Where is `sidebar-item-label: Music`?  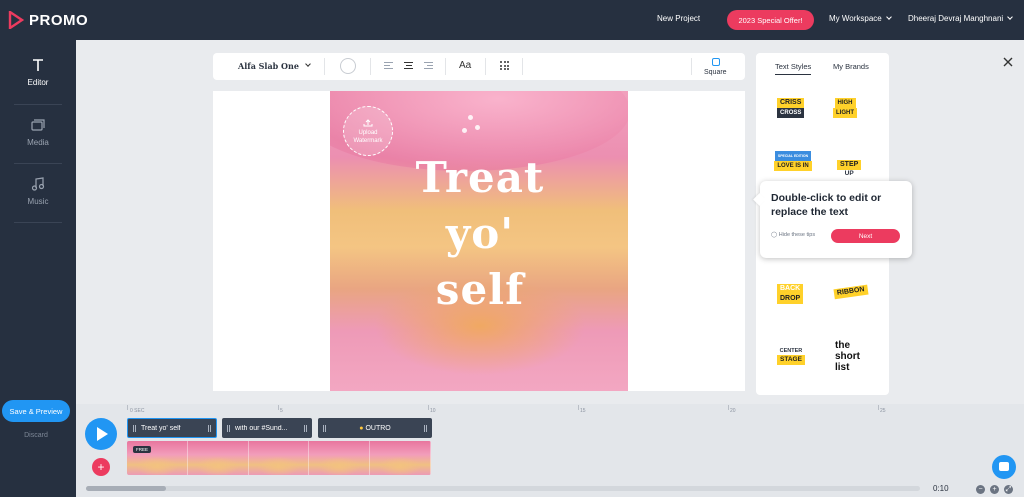 sidebar-item-label: Music is located at coordinates (38, 201).